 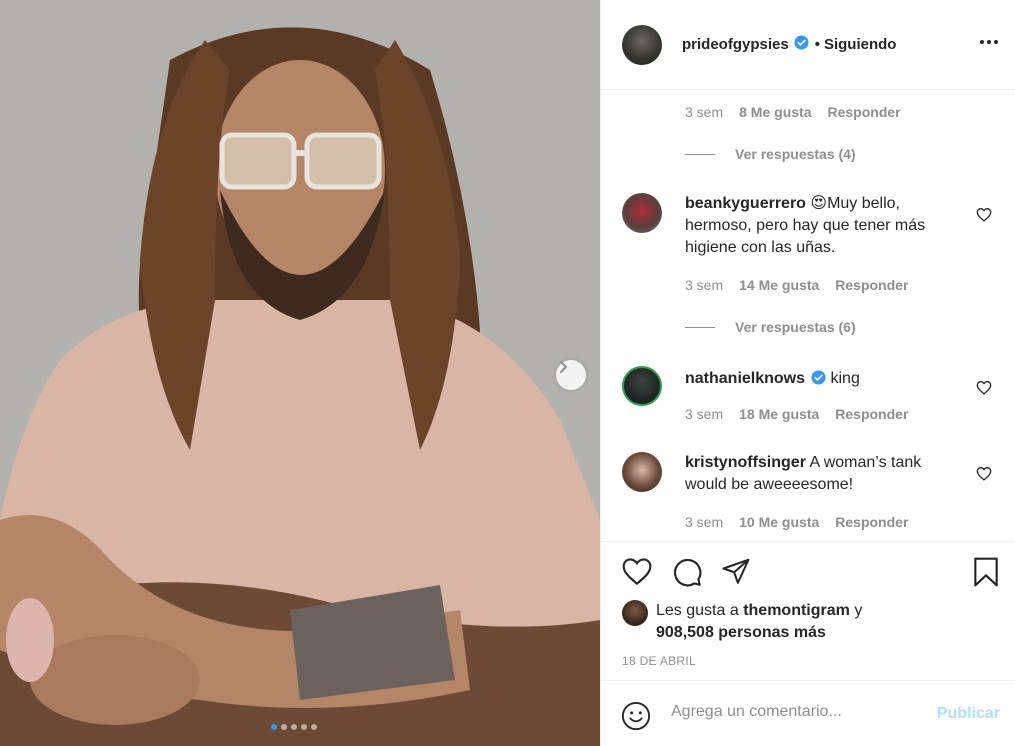 I want to click on commenter-username: kristynoffsinger, so click(x=745, y=462).